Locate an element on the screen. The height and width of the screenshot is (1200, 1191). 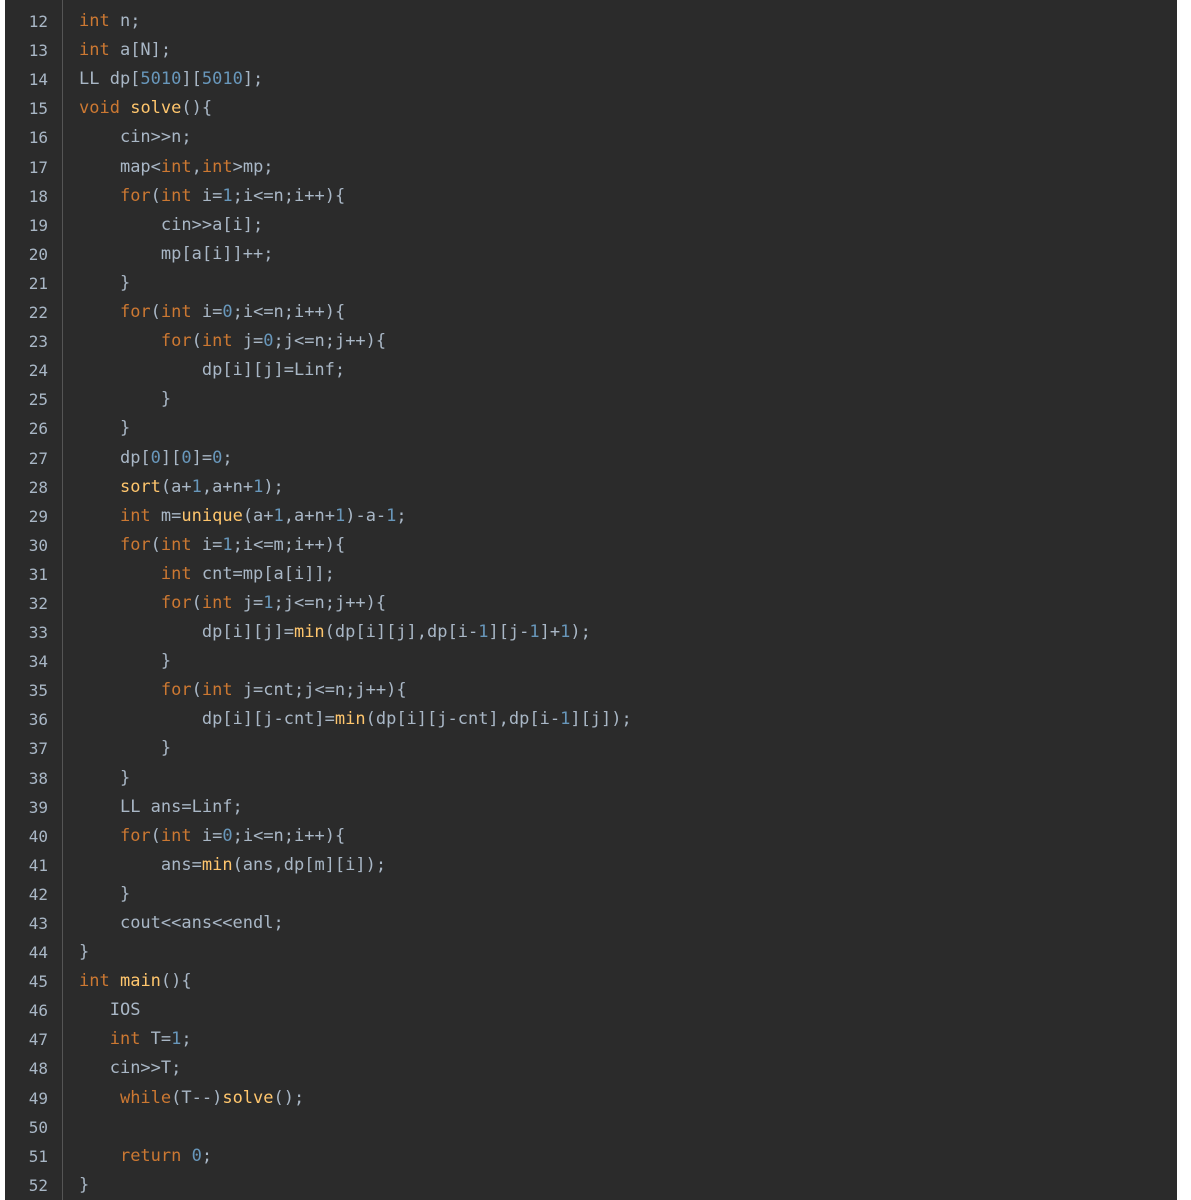
code-line: 15 void solve(){ is located at coordinates (591, 108).